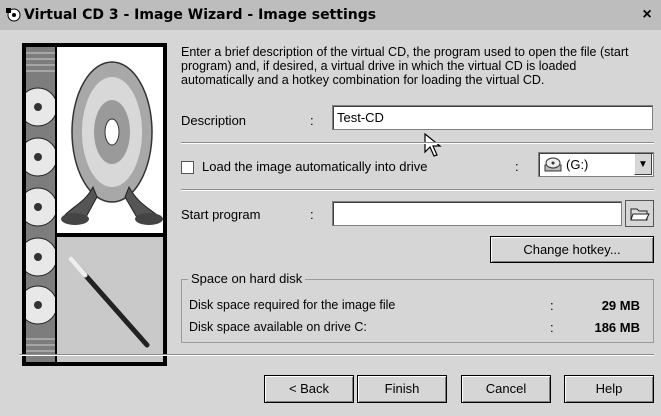 This screenshot has height=416, width=661. What do you see at coordinates (647, 15) in the screenshot?
I see `close-button: ×` at bounding box center [647, 15].